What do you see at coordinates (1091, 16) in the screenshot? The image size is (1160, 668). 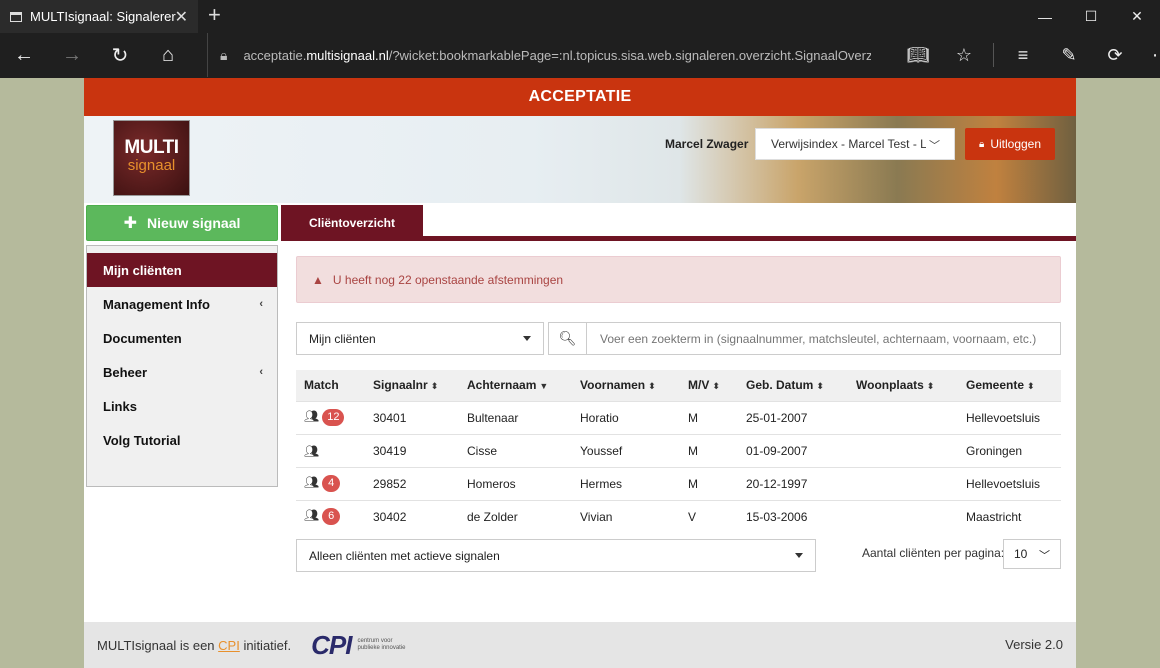 I see `maximize-icon: ☐` at bounding box center [1091, 16].